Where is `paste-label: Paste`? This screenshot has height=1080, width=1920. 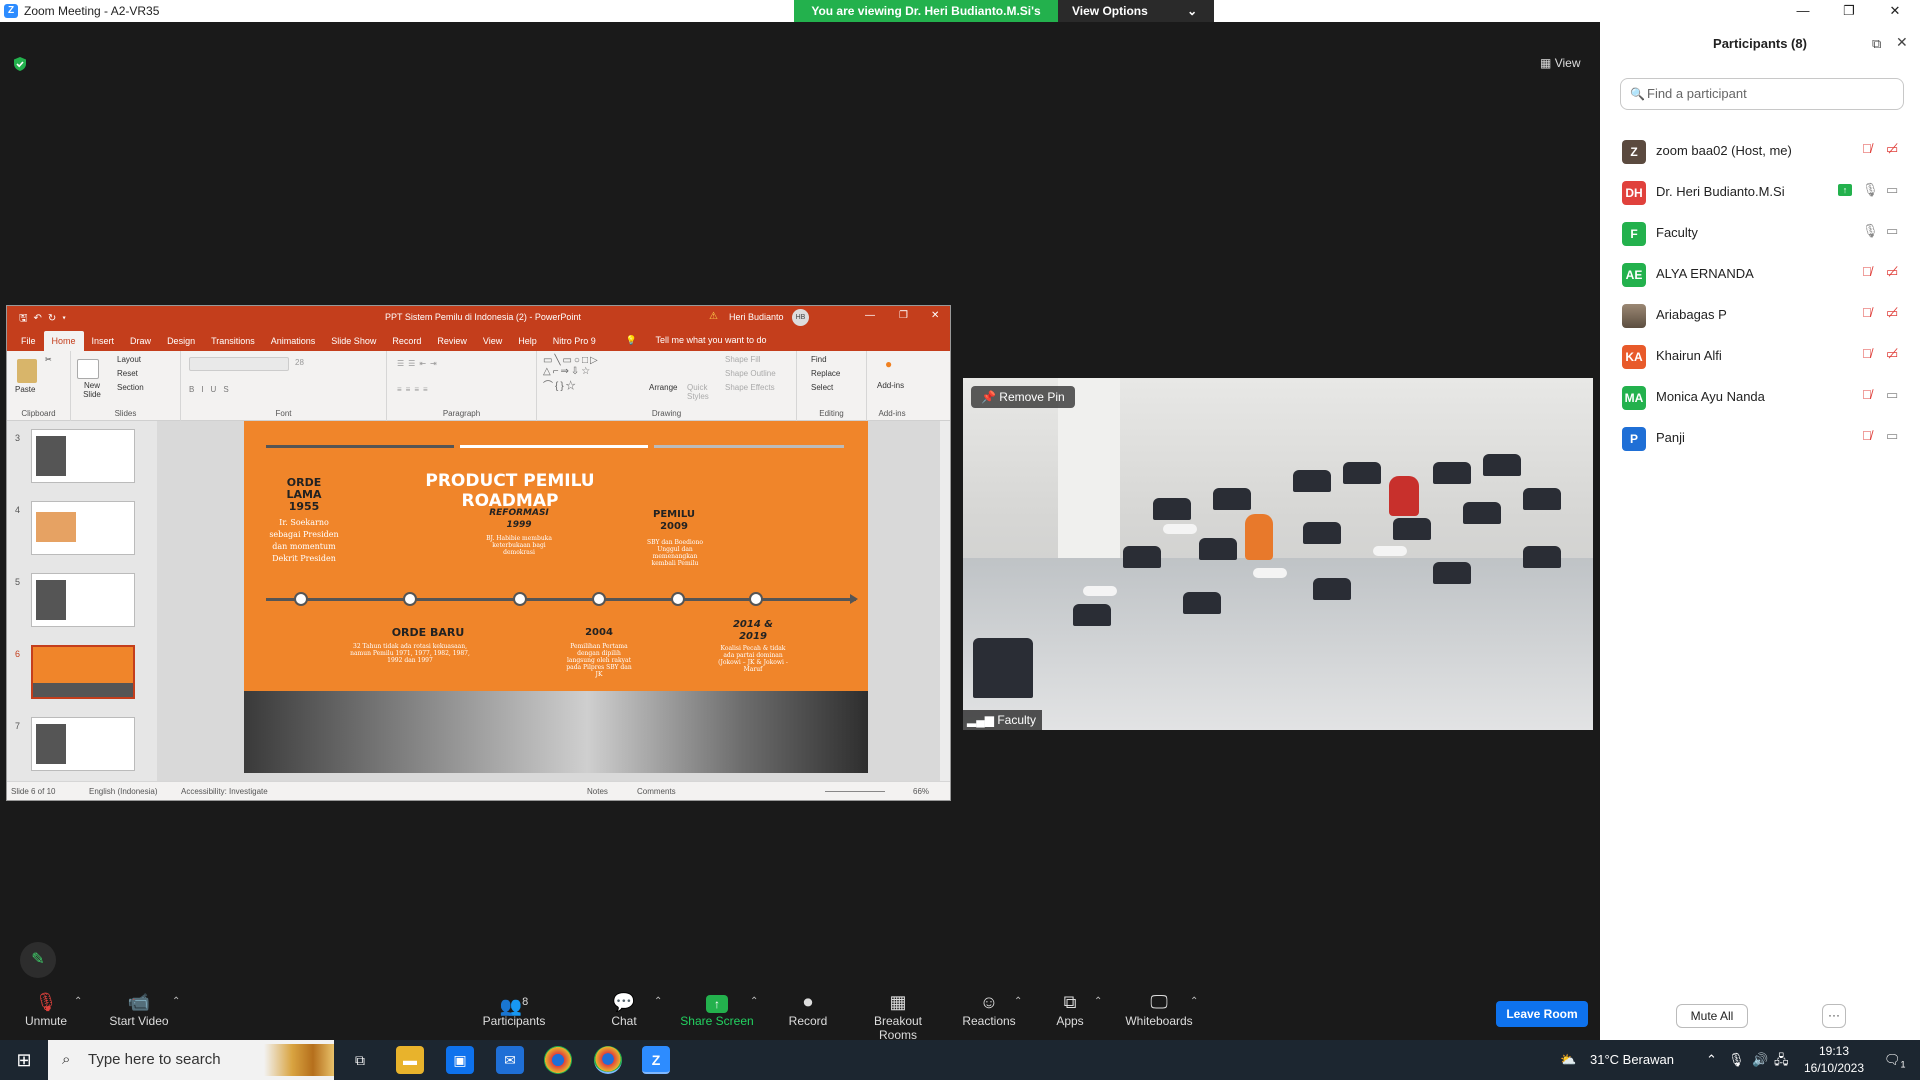 paste-label: Paste is located at coordinates (25, 389).